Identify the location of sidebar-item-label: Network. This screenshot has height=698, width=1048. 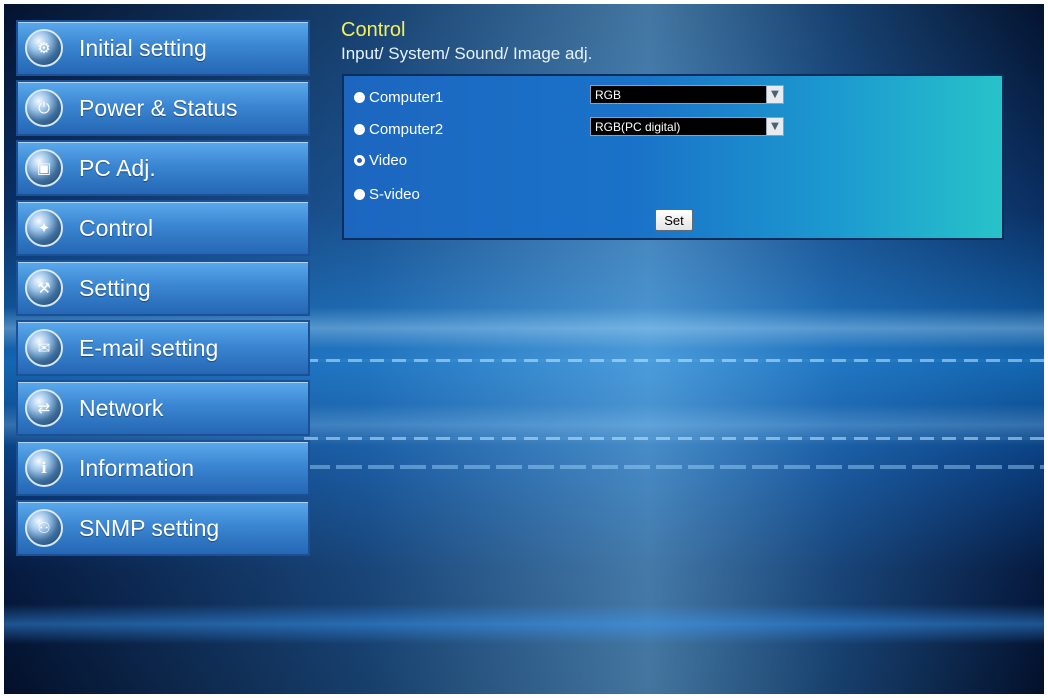
(121, 407).